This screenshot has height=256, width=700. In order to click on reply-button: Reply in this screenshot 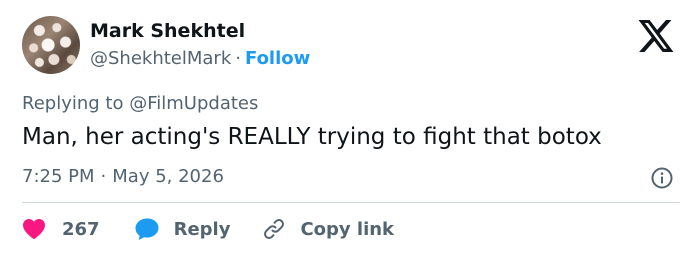, I will do `click(182, 229)`.